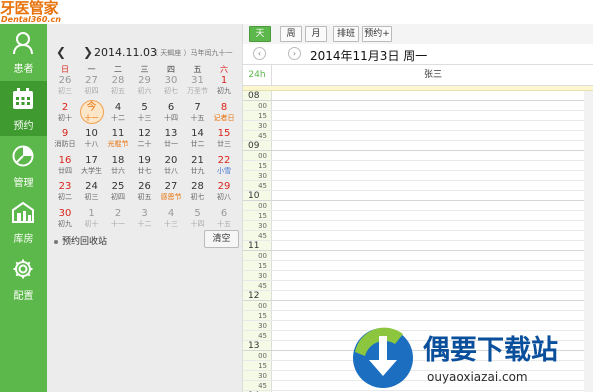 The height and width of the screenshot is (392, 593). Describe the element at coordinates (418, 146) in the screenshot. I see `hour-row: 09` at that location.